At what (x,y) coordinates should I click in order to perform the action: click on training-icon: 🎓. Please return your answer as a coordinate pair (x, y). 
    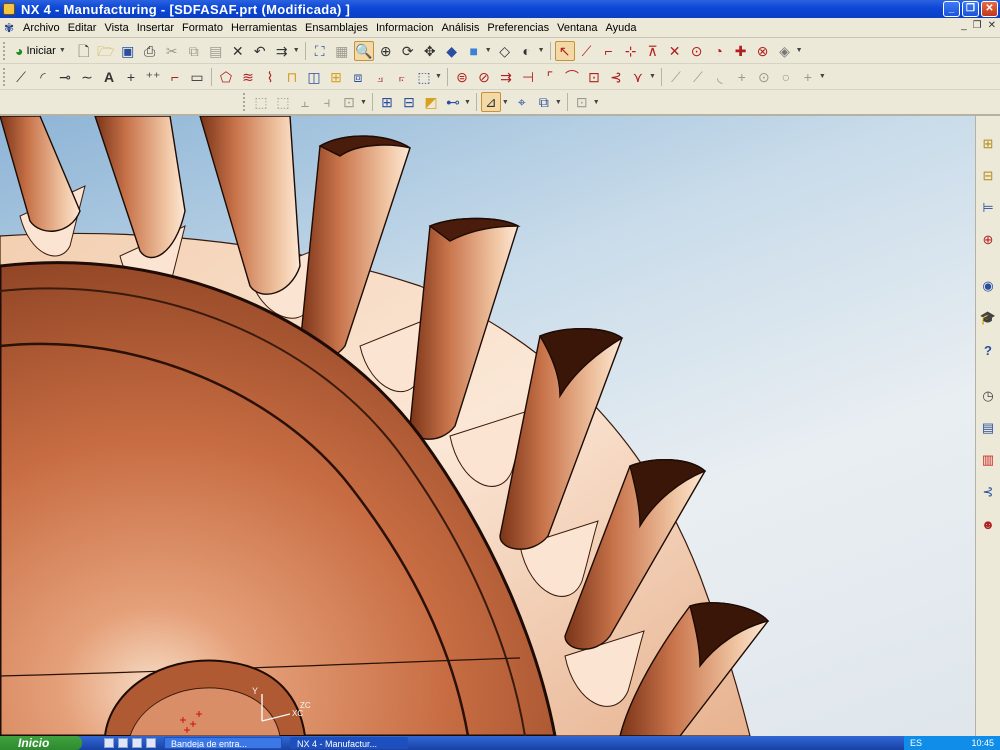
    Looking at the image, I should click on (988, 318).